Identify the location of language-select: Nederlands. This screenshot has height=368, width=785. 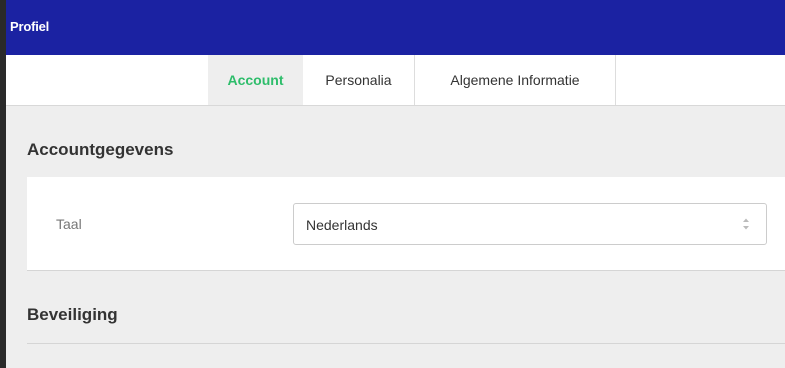
(530, 224).